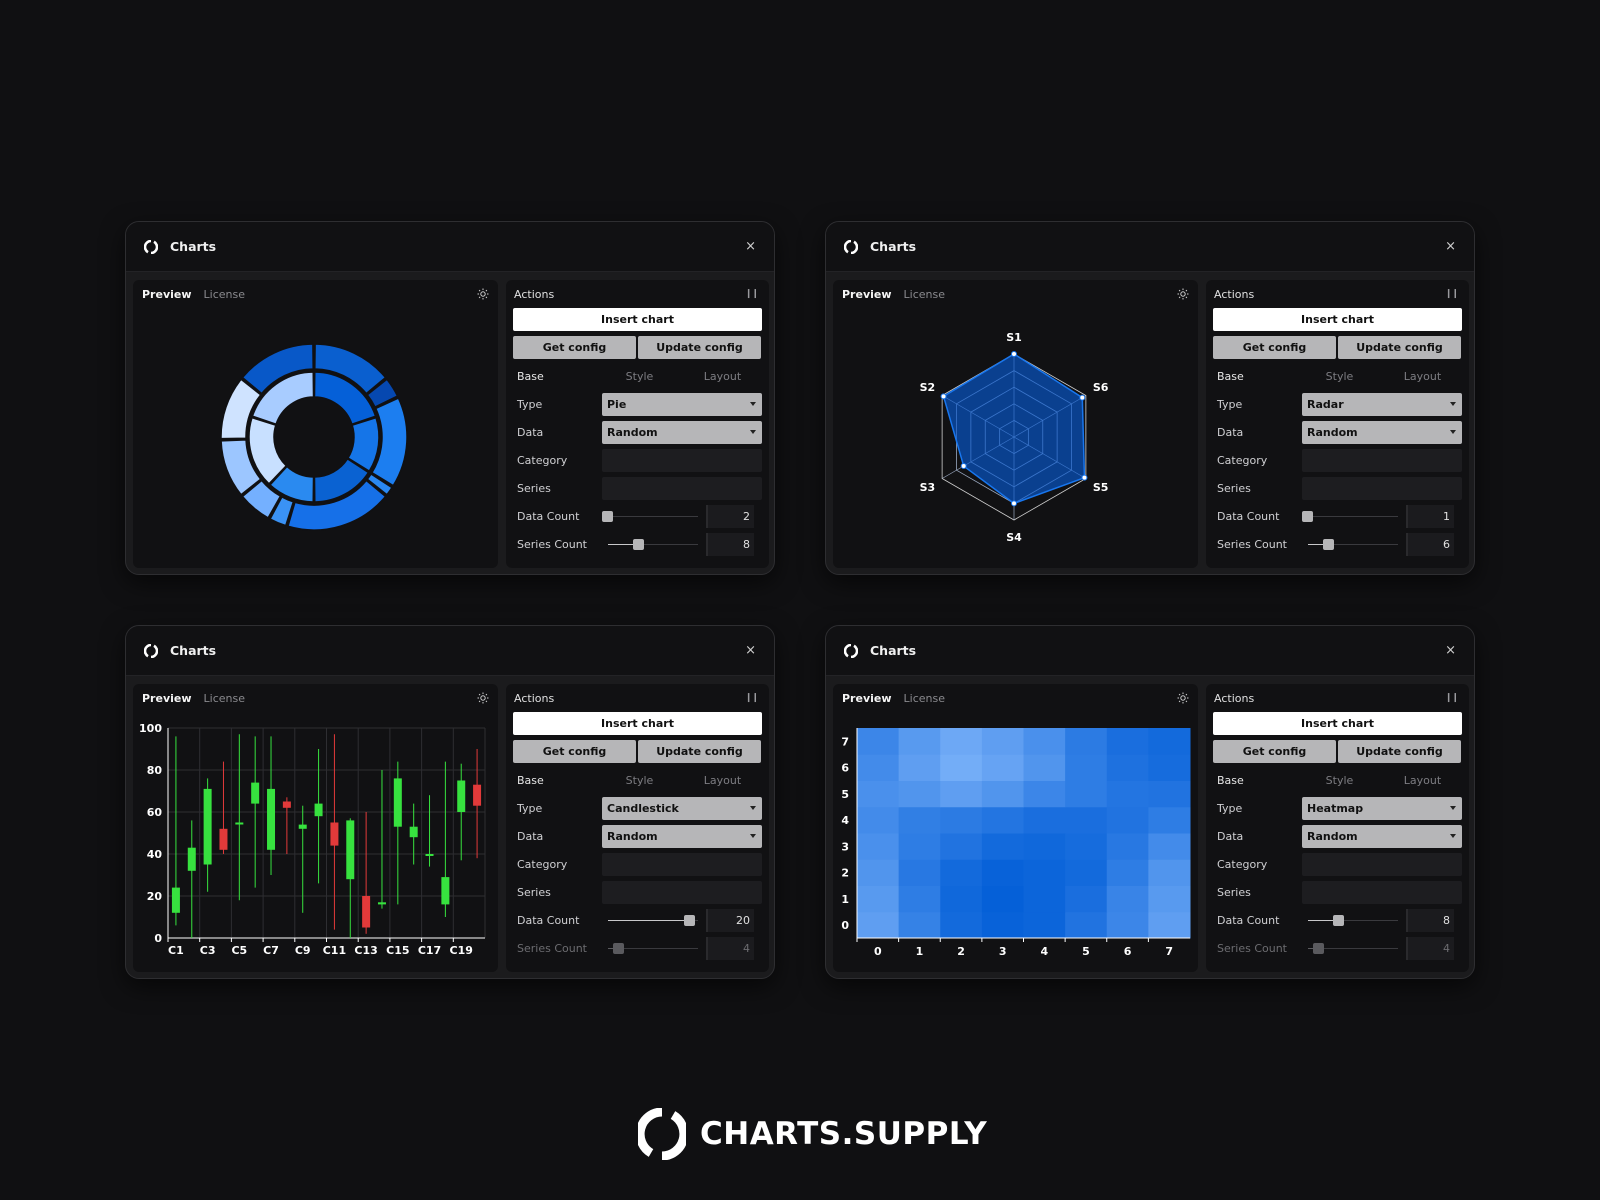  Describe the element at coordinates (1248, 920) in the screenshot. I see `data-count-label: Data Count` at that location.